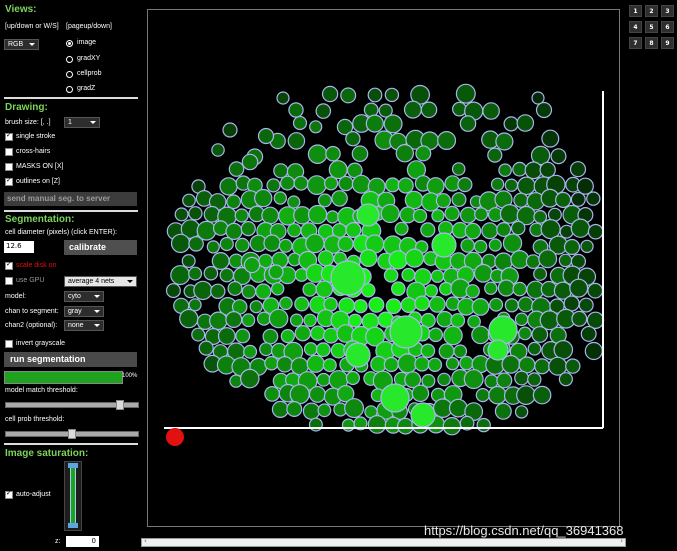  What do you see at coordinates (667, 43) in the screenshot?
I see `view-button-9: 9` at bounding box center [667, 43].